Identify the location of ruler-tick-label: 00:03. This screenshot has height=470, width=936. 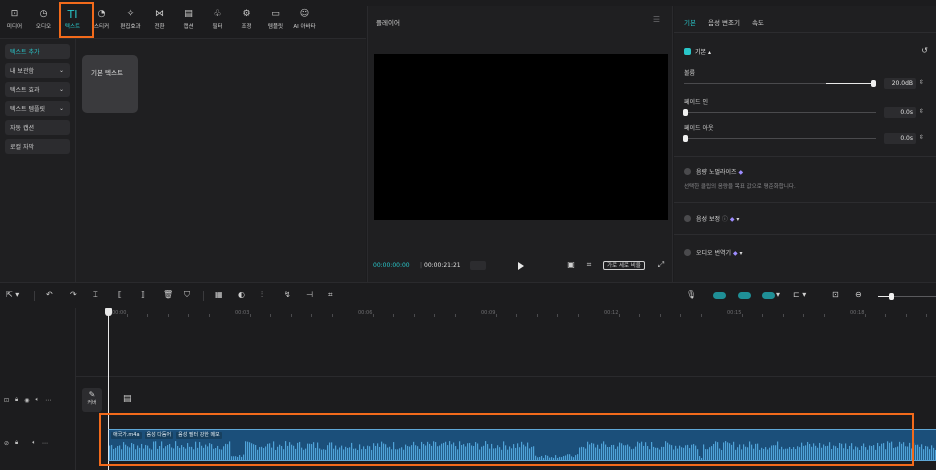
(242, 313).